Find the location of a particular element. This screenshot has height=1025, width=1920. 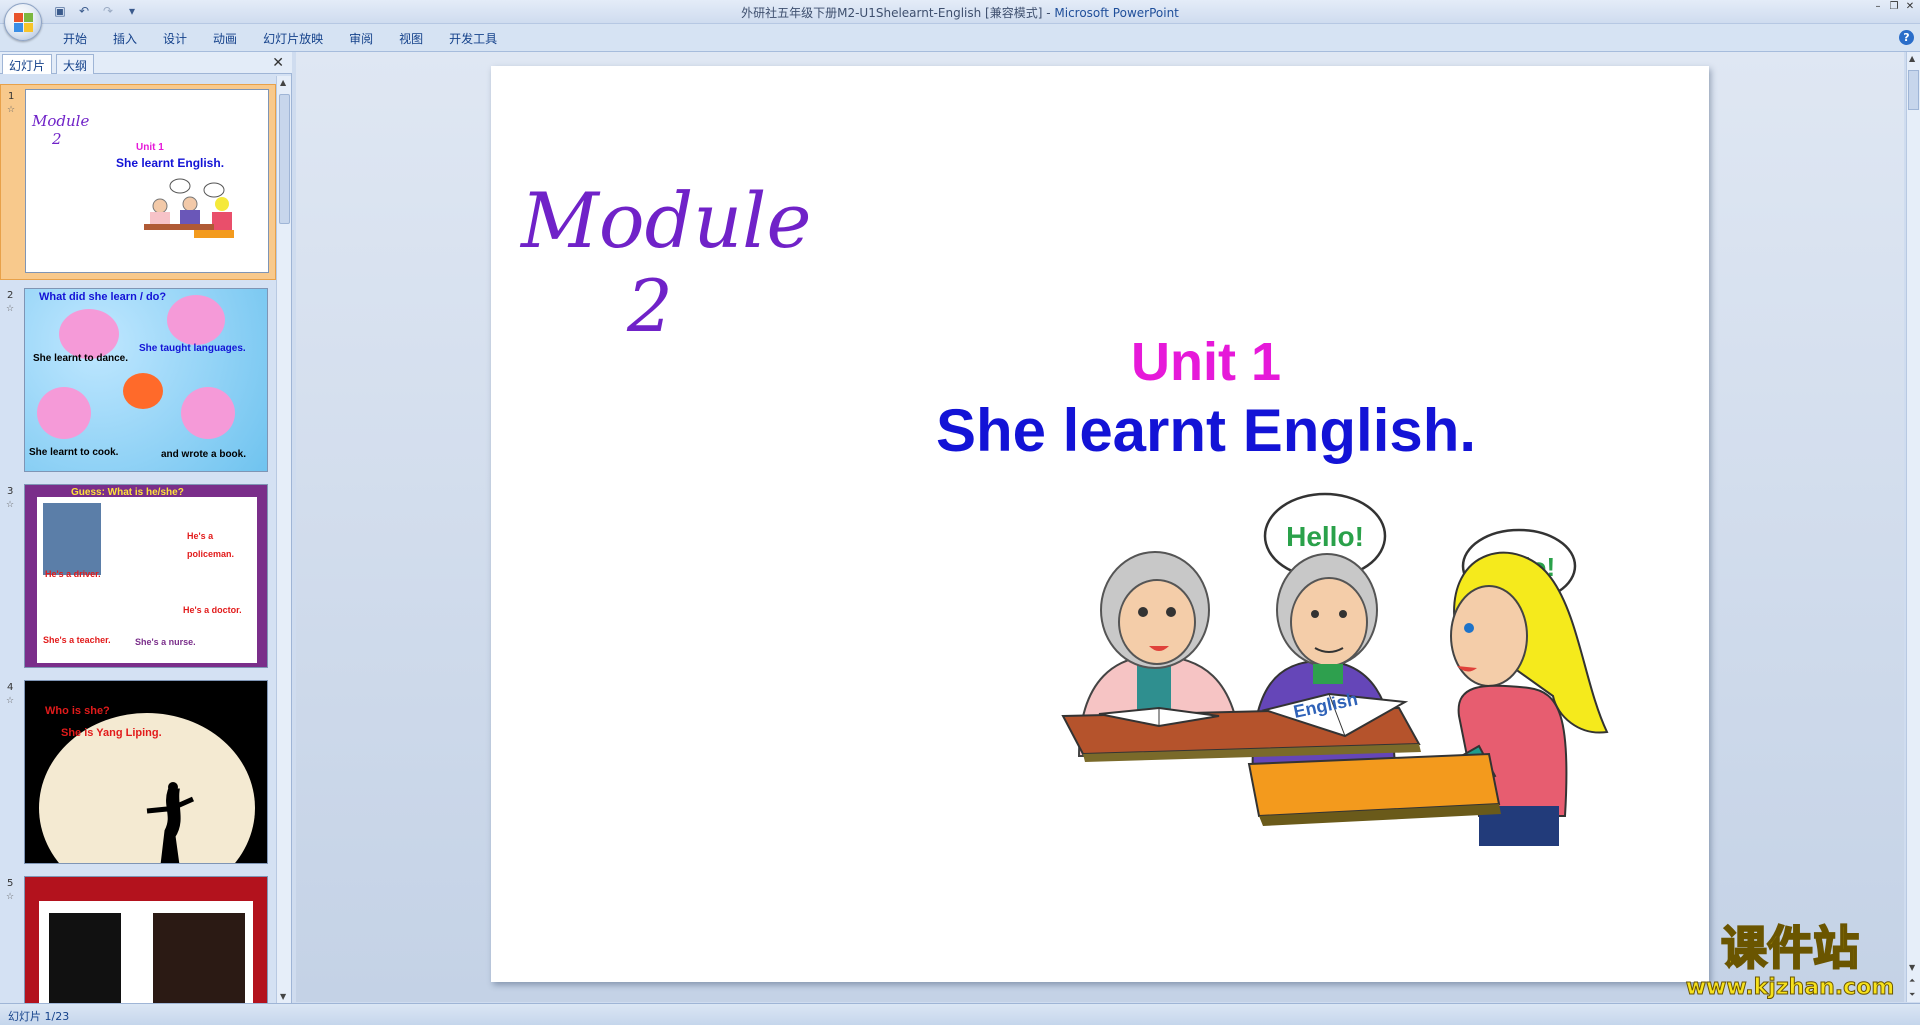

thumb-a2: policeman. is located at coordinates (211, 554).